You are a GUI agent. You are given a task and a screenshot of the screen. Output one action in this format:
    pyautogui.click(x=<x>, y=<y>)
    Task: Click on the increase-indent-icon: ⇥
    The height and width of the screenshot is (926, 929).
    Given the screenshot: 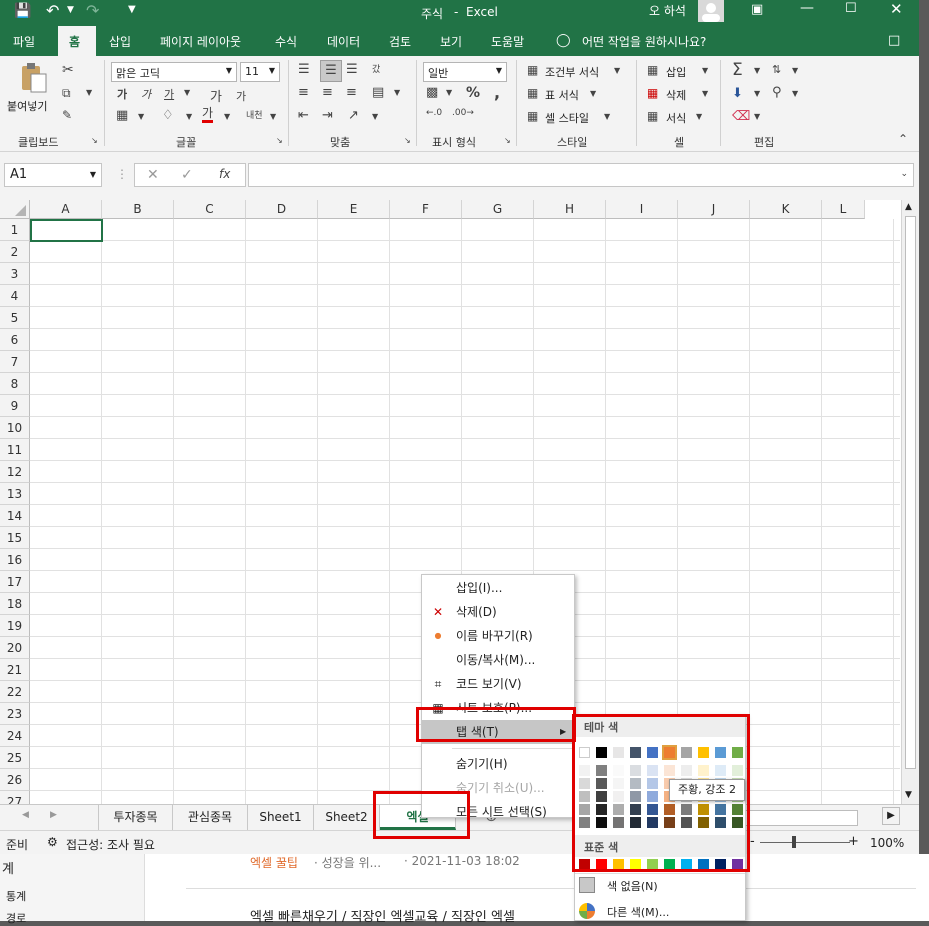 What is the action you would take?
    pyautogui.click(x=327, y=115)
    